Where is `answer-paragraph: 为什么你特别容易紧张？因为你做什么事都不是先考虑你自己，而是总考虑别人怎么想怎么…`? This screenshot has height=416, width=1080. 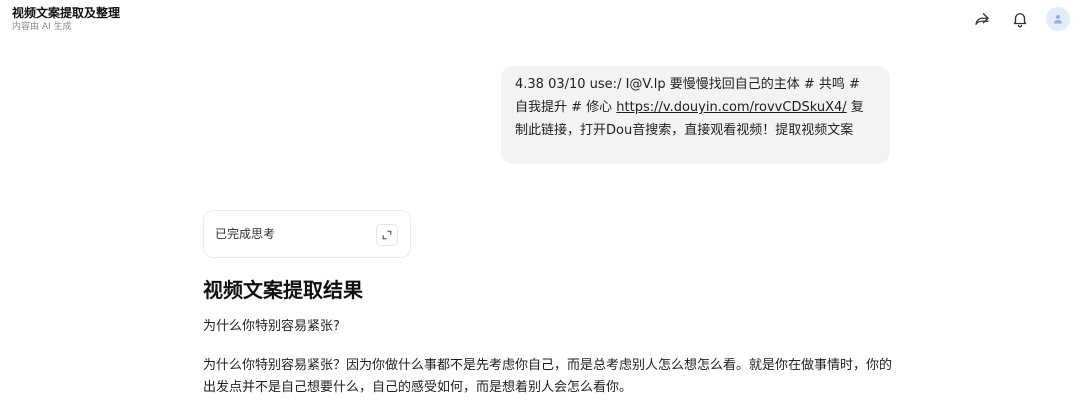 answer-paragraph: 为什么你特别容易紧张？因为你做什么事都不是先考虑你自己，而是总考虑别人怎么想怎么… is located at coordinates (548, 376).